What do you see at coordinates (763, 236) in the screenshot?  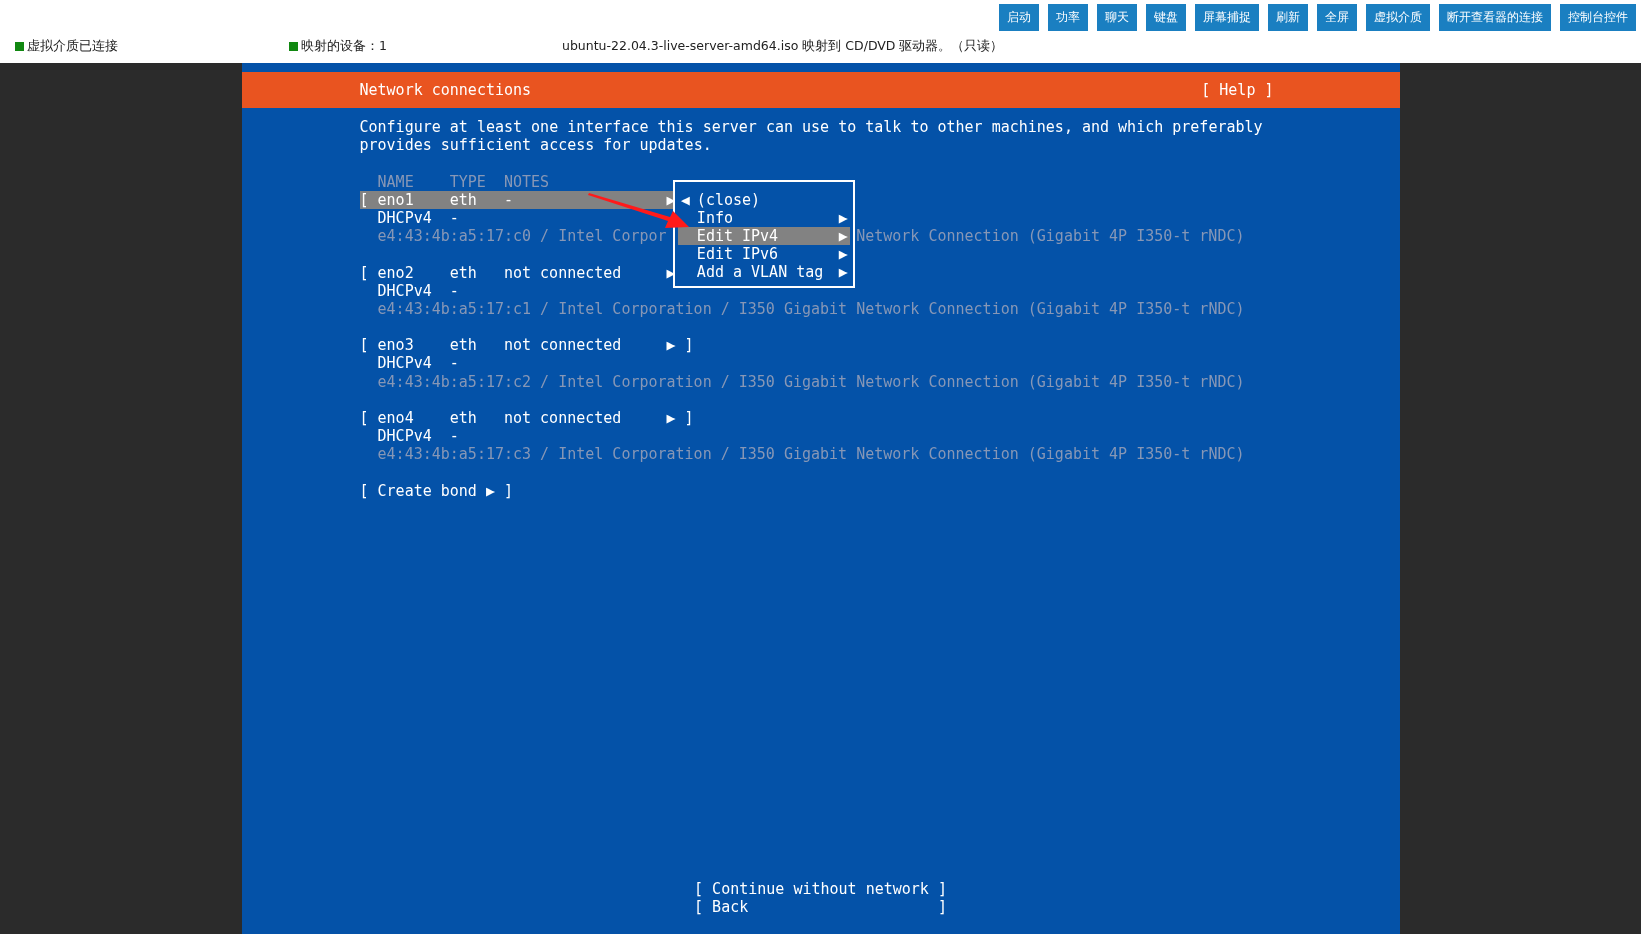 I see `menu-item: Edit IPv4 ▶` at bounding box center [763, 236].